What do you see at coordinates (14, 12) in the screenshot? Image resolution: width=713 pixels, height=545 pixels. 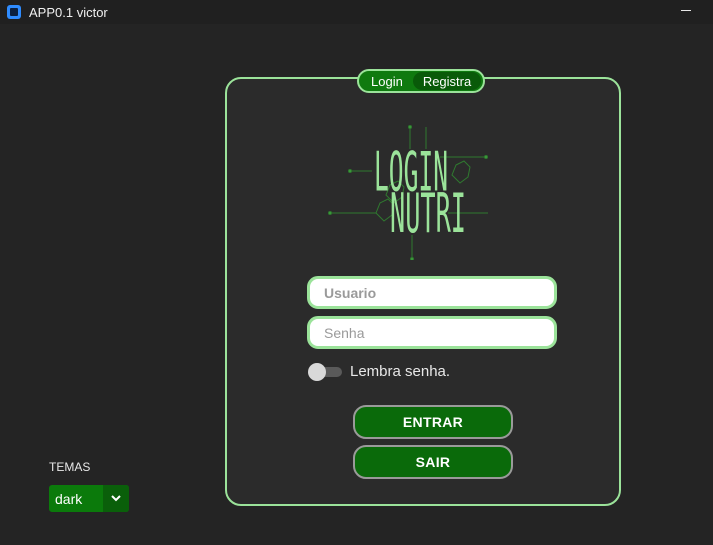 I see `app-window-icon` at bounding box center [14, 12].